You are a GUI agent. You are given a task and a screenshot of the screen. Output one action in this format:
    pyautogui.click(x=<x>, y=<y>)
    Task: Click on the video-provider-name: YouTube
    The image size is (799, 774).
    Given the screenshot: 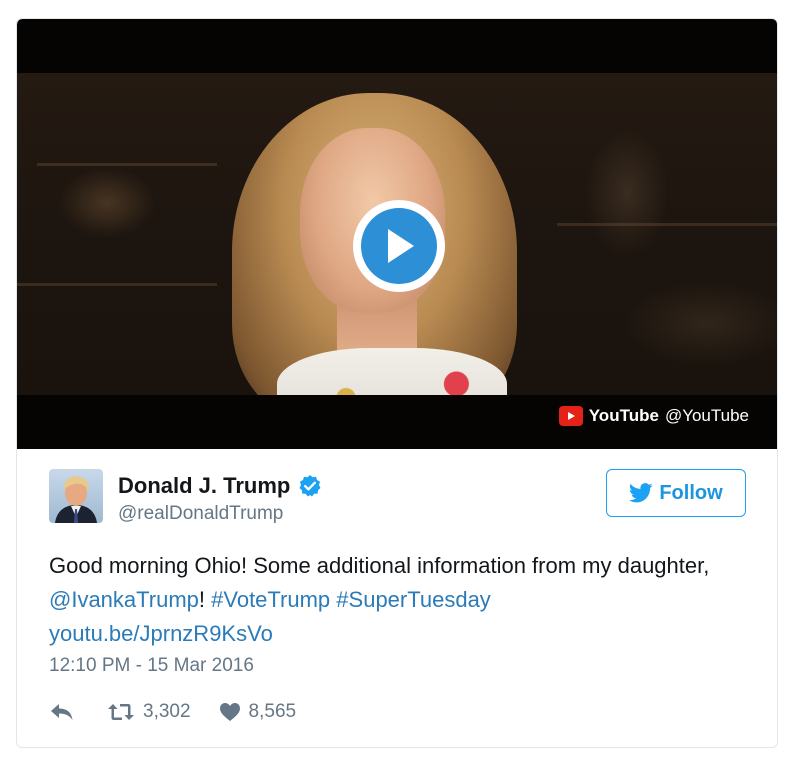 What is the action you would take?
    pyautogui.click(x=623, y=415)
    